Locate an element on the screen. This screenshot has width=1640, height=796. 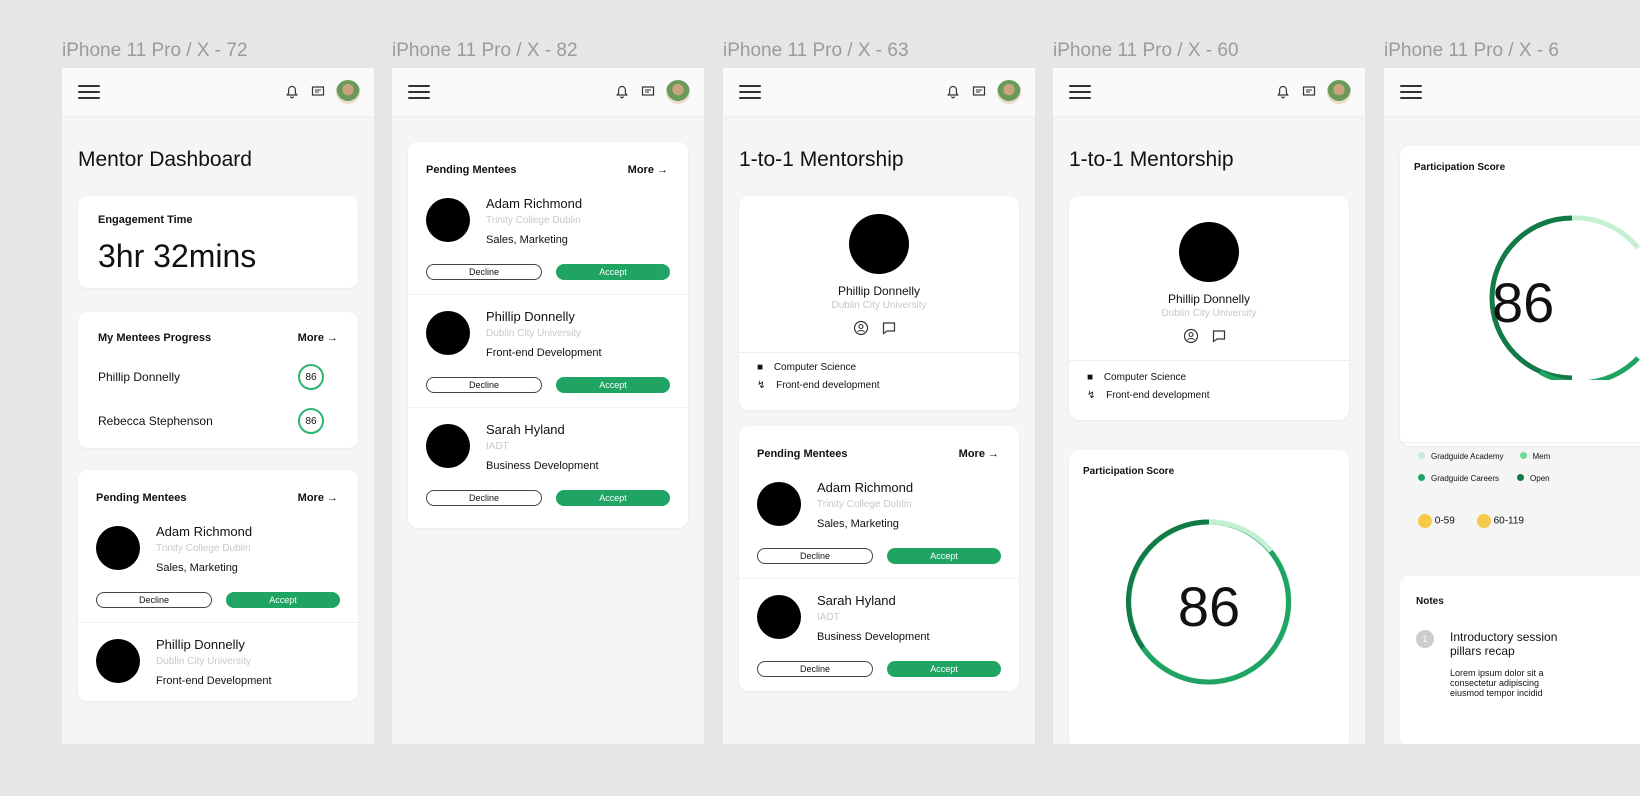
legend-row: Gradguide Academy Mem is located at coordinates (1484, 456).